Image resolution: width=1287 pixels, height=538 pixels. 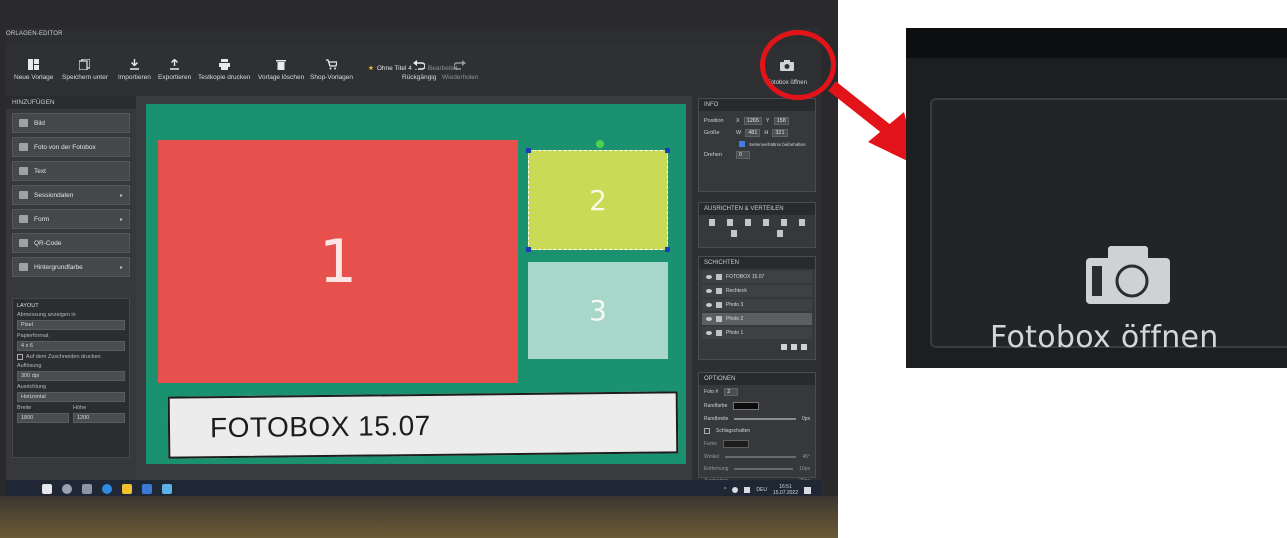 I want to click on layout-icon, so click(x=34, y=64).